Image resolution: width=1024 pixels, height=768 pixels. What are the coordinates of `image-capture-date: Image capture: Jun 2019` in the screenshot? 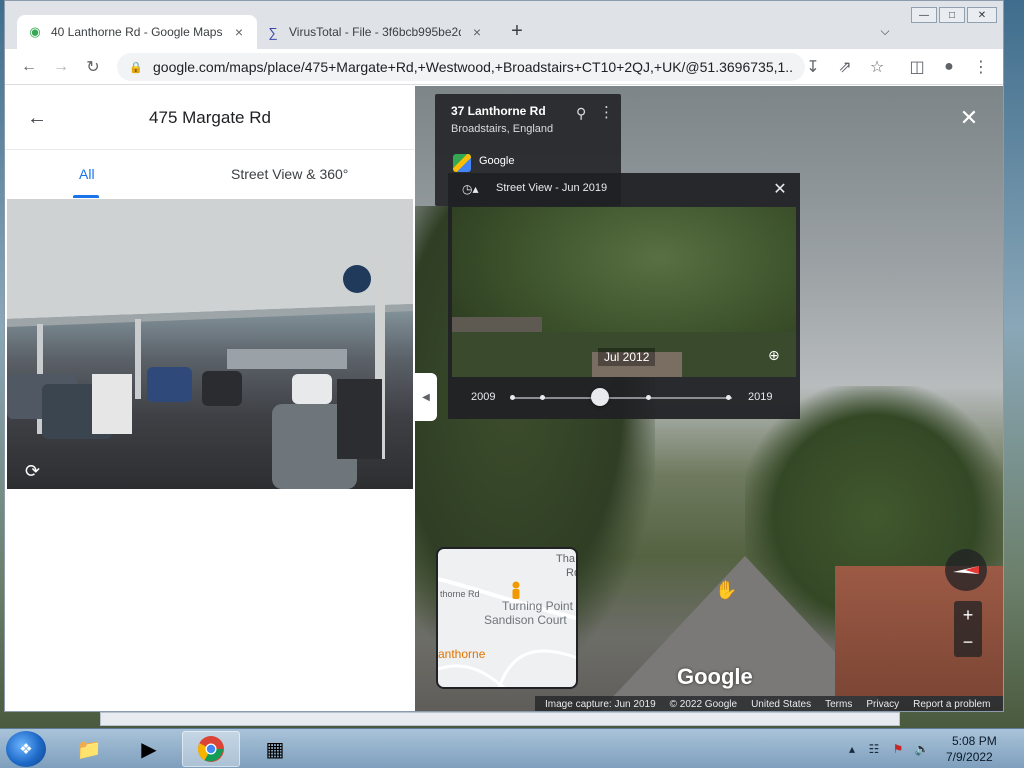 It's located at (600, 704).